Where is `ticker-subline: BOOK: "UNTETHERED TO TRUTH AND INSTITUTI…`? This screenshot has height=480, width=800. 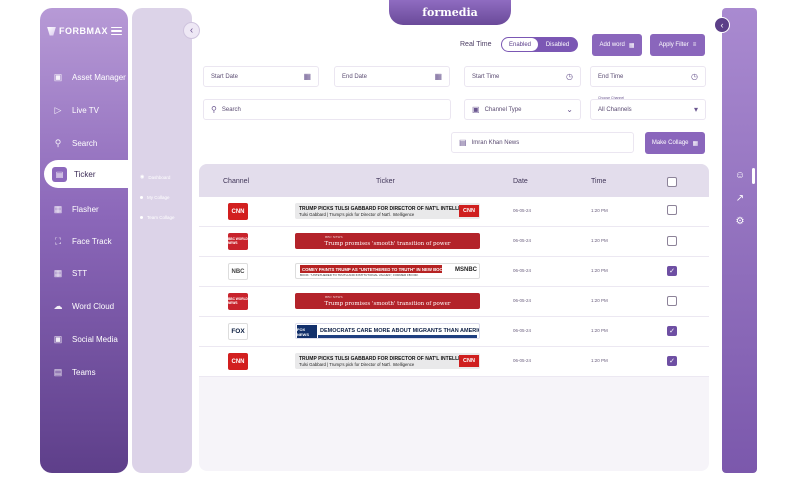
ticker-subline: BOOK: "UNTETHERED TO TRUTH AND INSTITUTI… is located at coordinates (359, 275).